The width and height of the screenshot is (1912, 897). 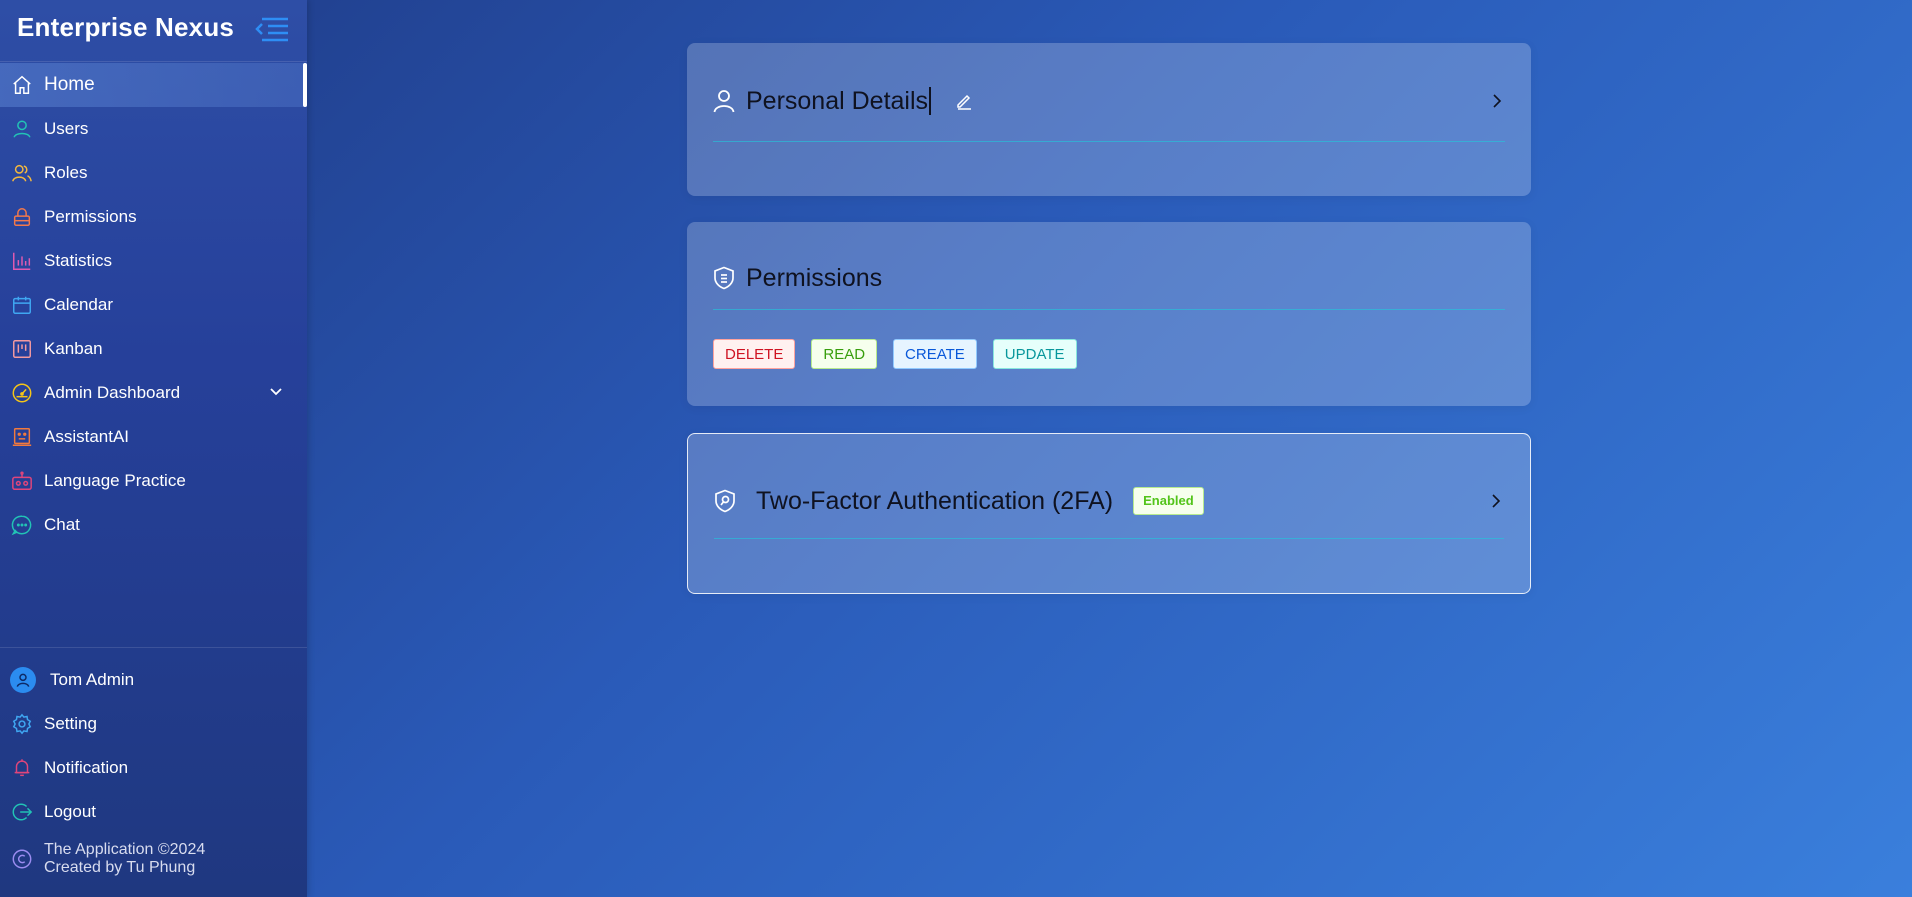 What do you see at coordinates (86, 767) in the screenshot?
I see `sidebar-item-label: Notification` at bounding box center [86, 767].